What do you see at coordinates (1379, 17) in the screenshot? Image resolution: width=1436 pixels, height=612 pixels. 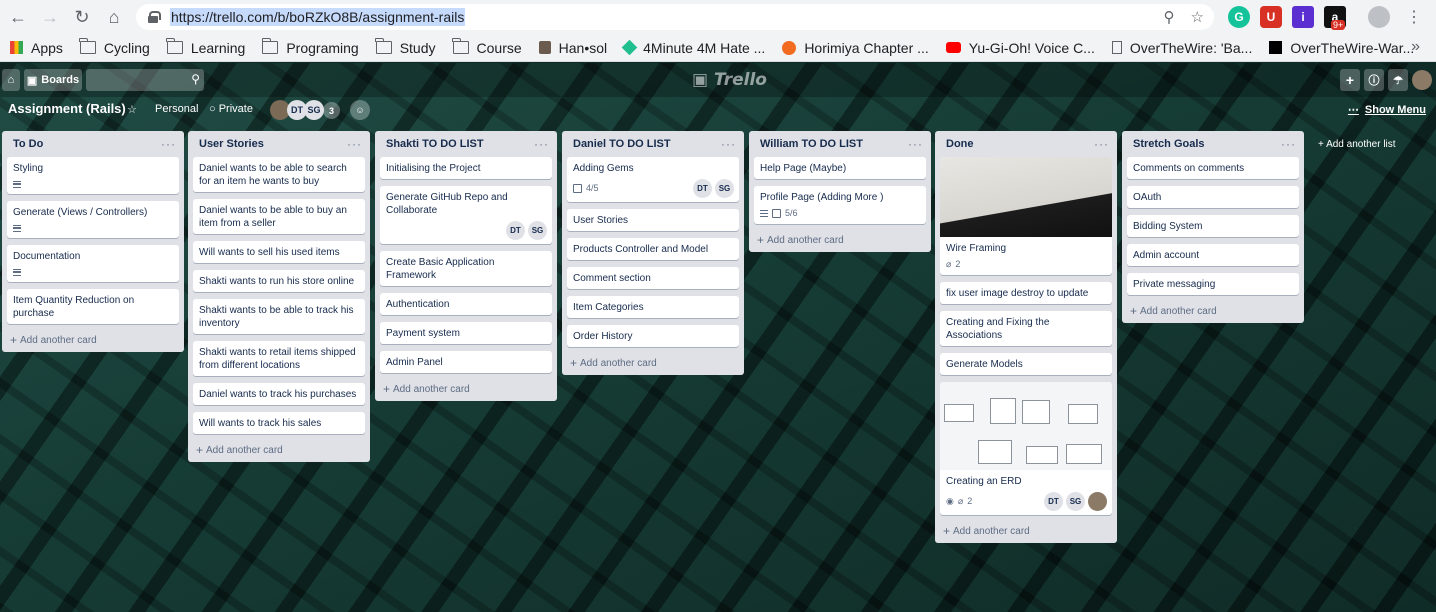 I see `profile-avatar-icon` at bounding box center [1379, 17].